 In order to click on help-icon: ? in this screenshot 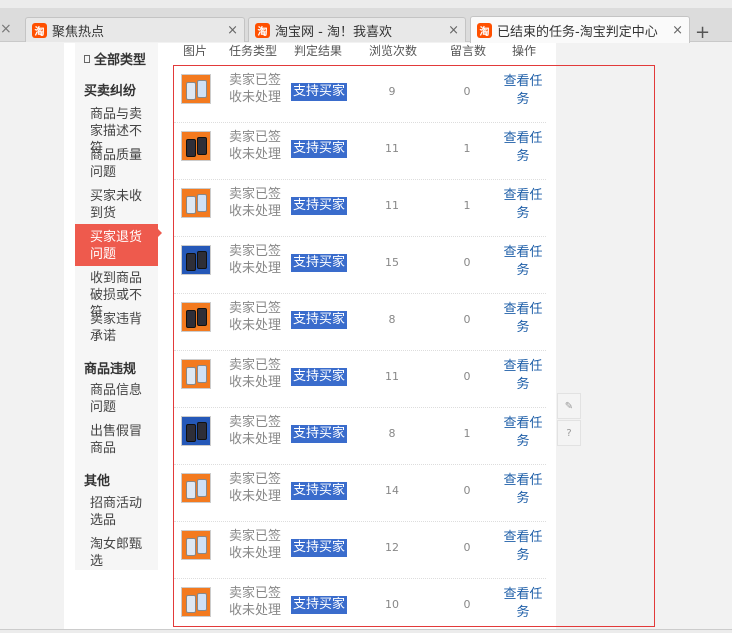, I will do `click(569, 433)`.